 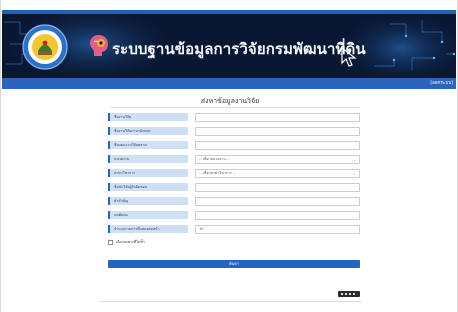 I want to click on form-title: ส่งหาข้อมูลงานวิจัย, so click(x=230, y=101).